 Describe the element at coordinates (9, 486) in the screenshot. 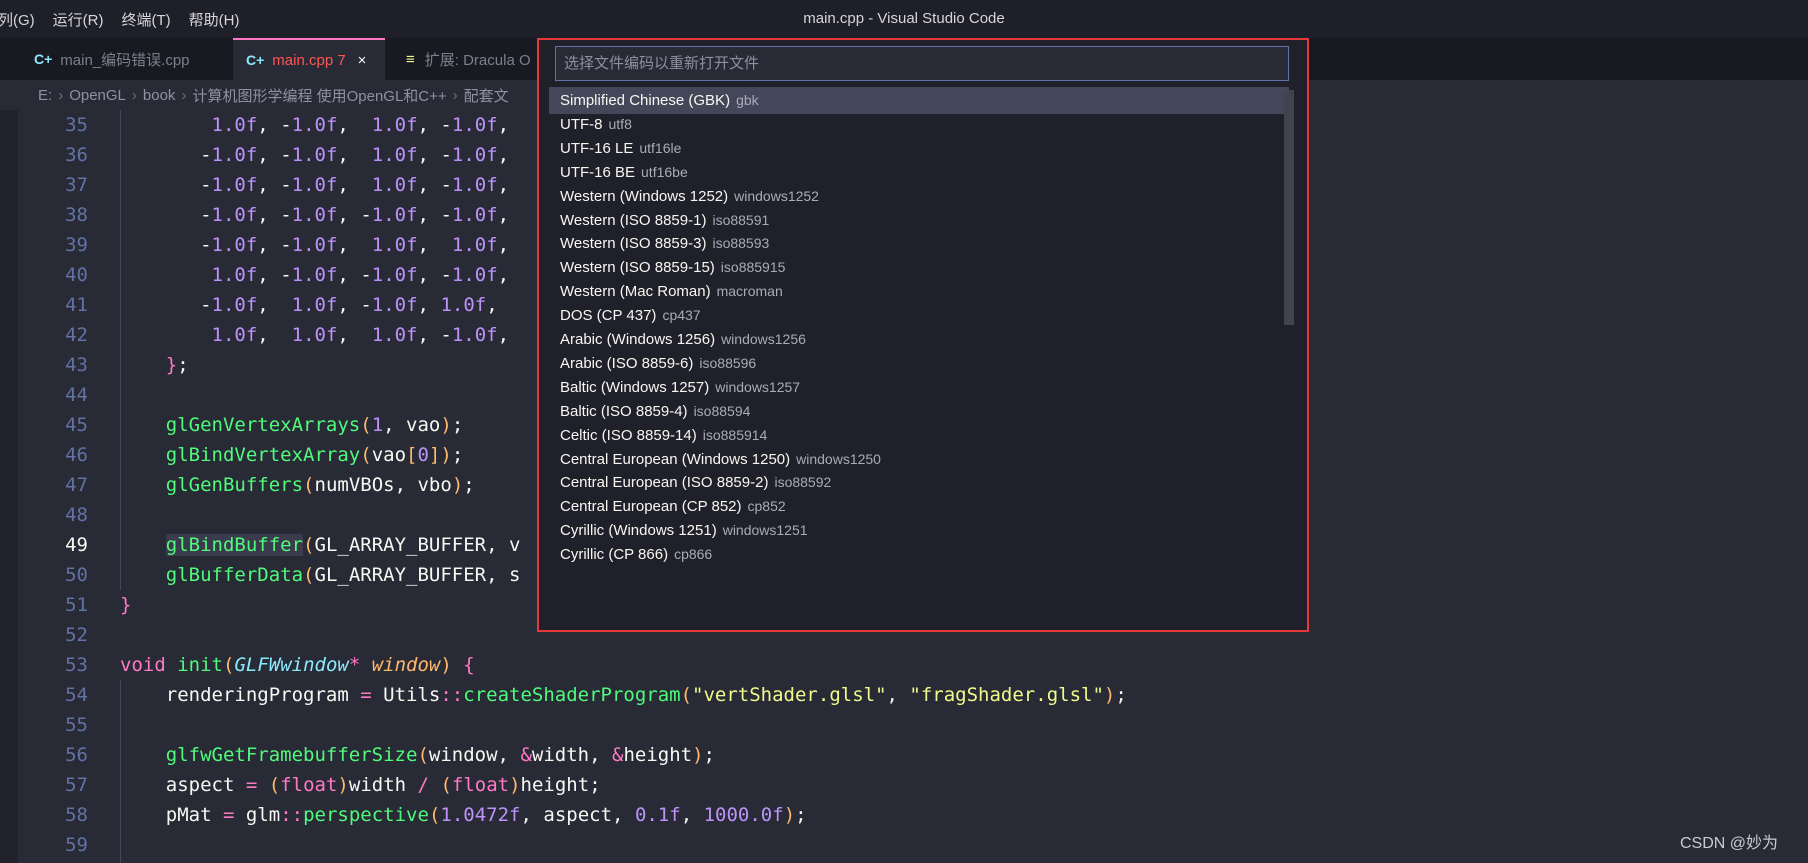

I see `activity-strip` at that location.